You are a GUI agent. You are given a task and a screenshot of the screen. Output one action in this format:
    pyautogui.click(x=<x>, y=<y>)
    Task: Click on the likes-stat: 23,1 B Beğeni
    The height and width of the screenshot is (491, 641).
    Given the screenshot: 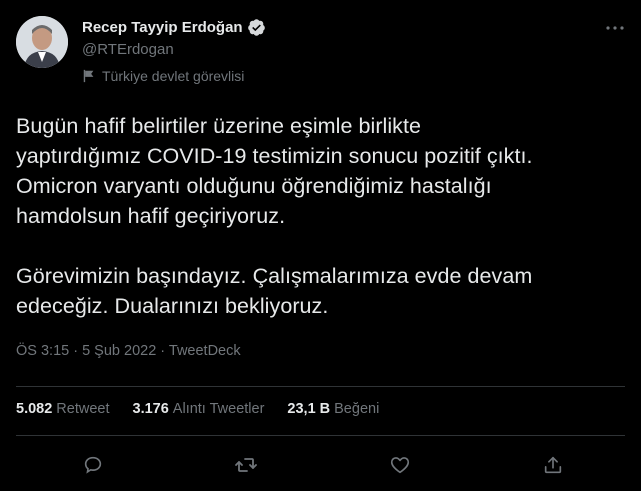 What is the action you would take?
    pyautogui.click(x=333, y=409)
    